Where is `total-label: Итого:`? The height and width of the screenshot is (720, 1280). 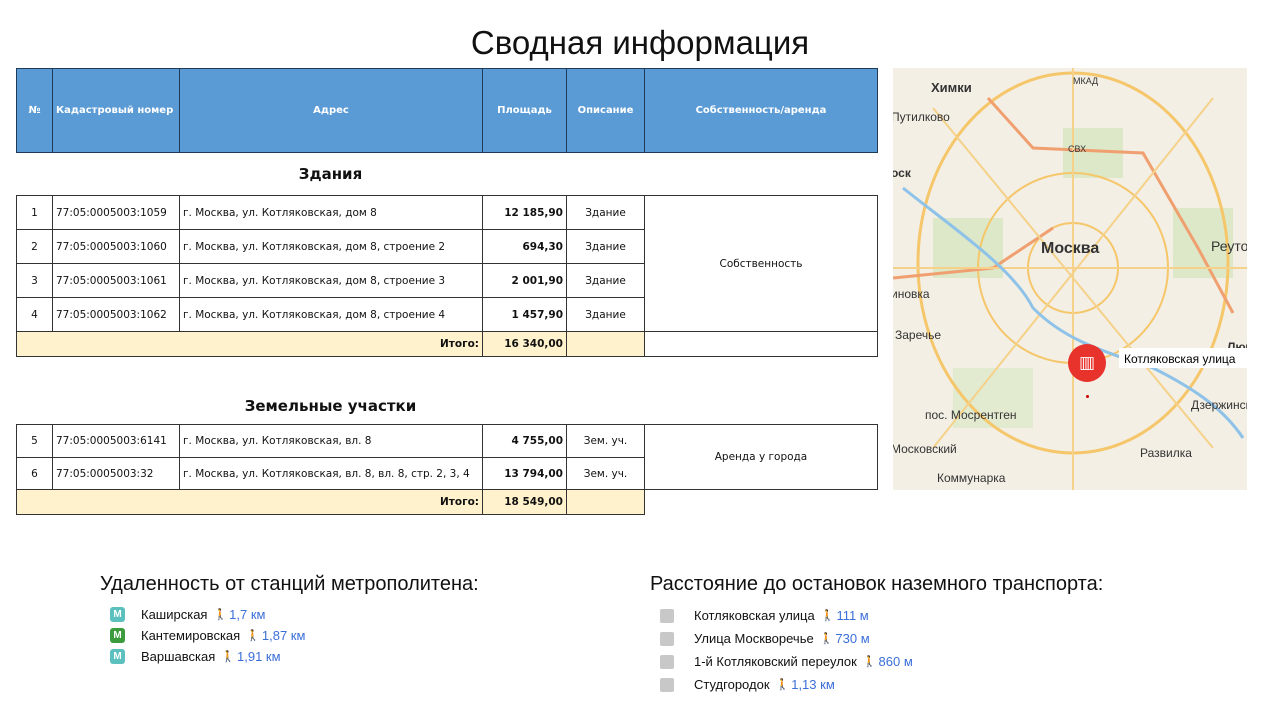
total-label: Итого: is located at coordinates (249, 502).